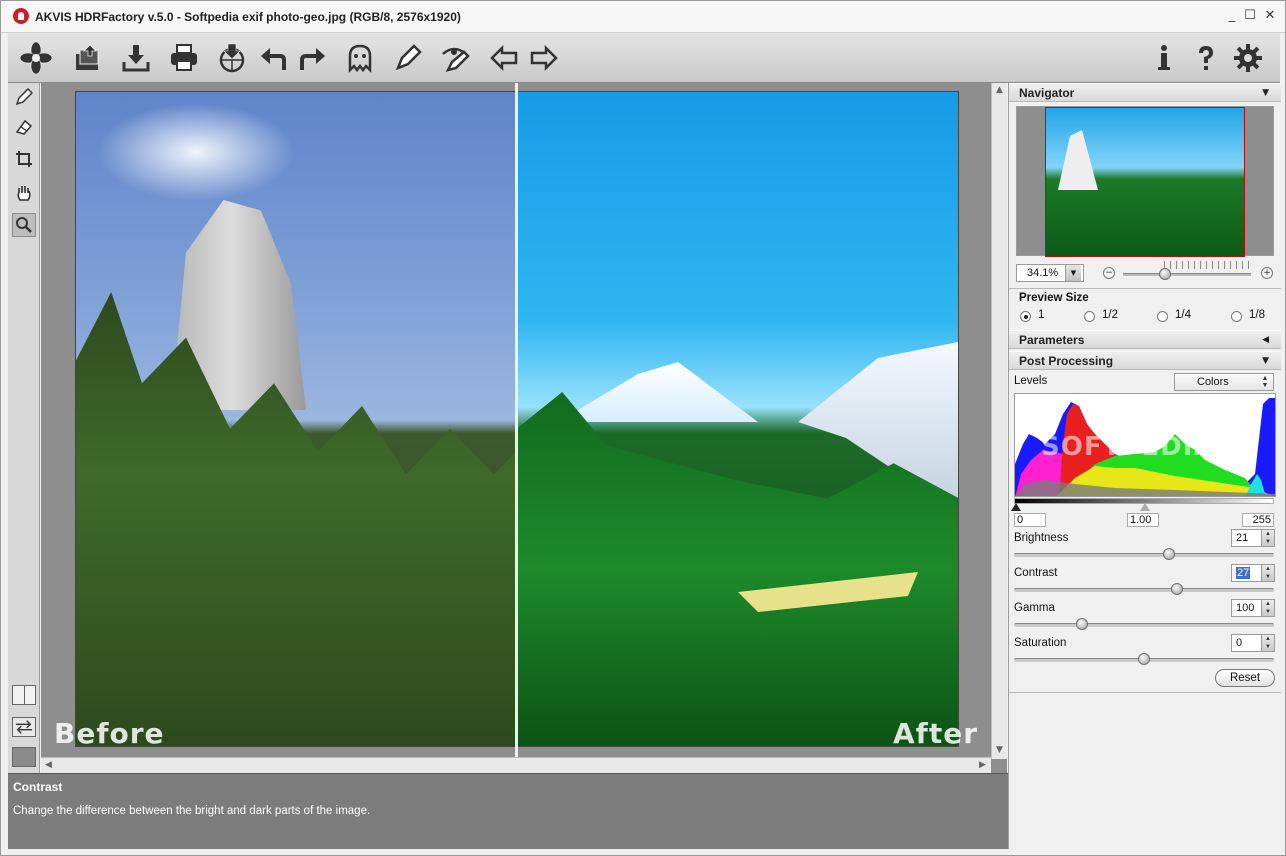 The image size is (1286, 856). Describe the element at coordinates (1078, 160) in the screenshot. I see `navigator-rock` at that location.